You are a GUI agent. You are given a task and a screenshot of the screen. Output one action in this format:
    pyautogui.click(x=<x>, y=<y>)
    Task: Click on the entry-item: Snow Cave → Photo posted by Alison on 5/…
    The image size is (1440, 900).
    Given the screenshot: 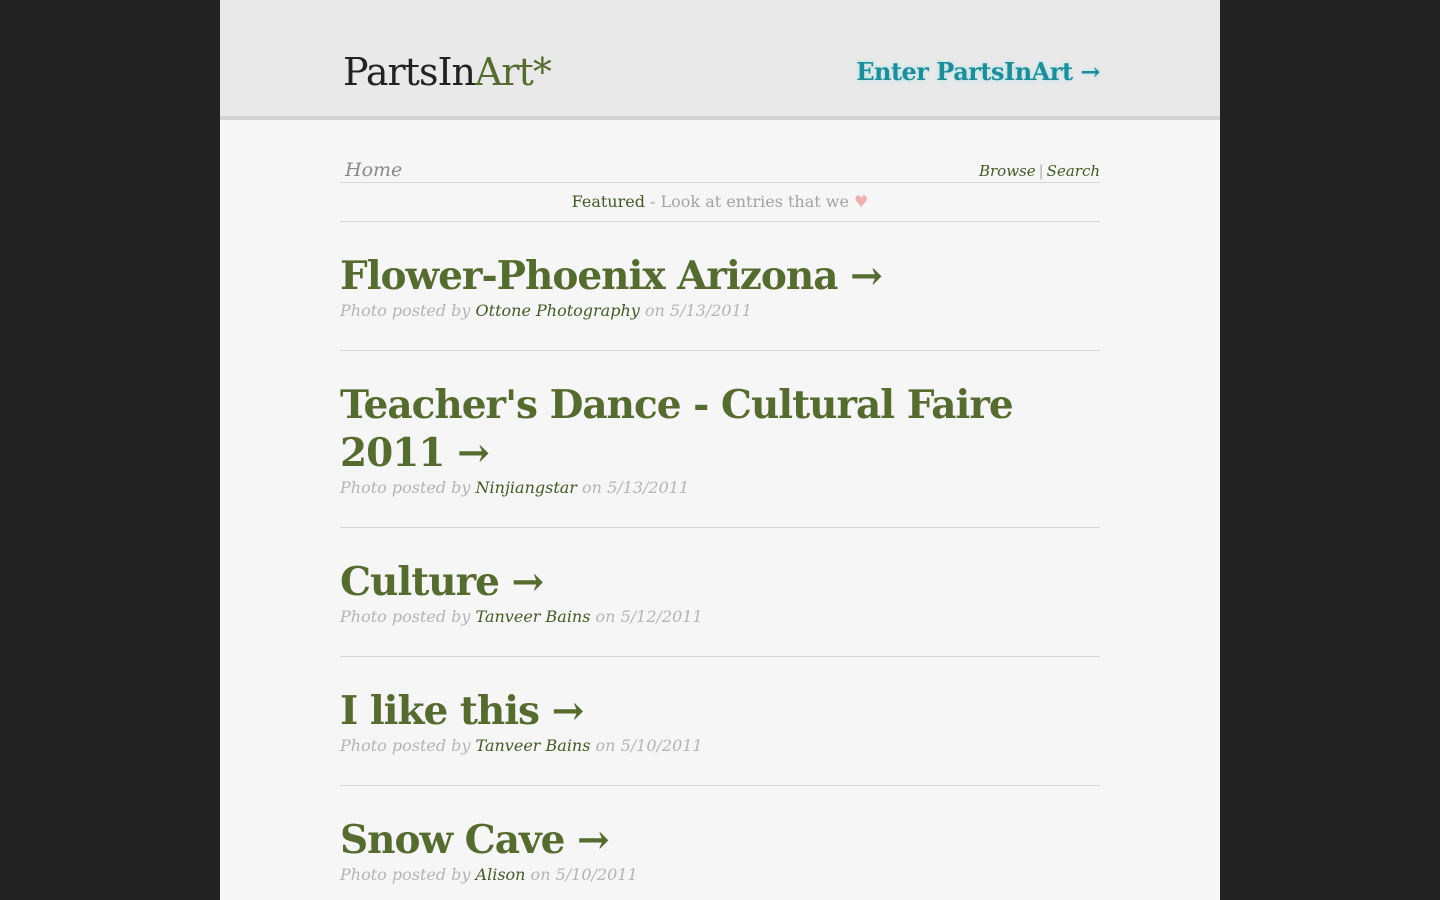 What is the action you would take?
    pyautogui.click(x=720, y=843)
    